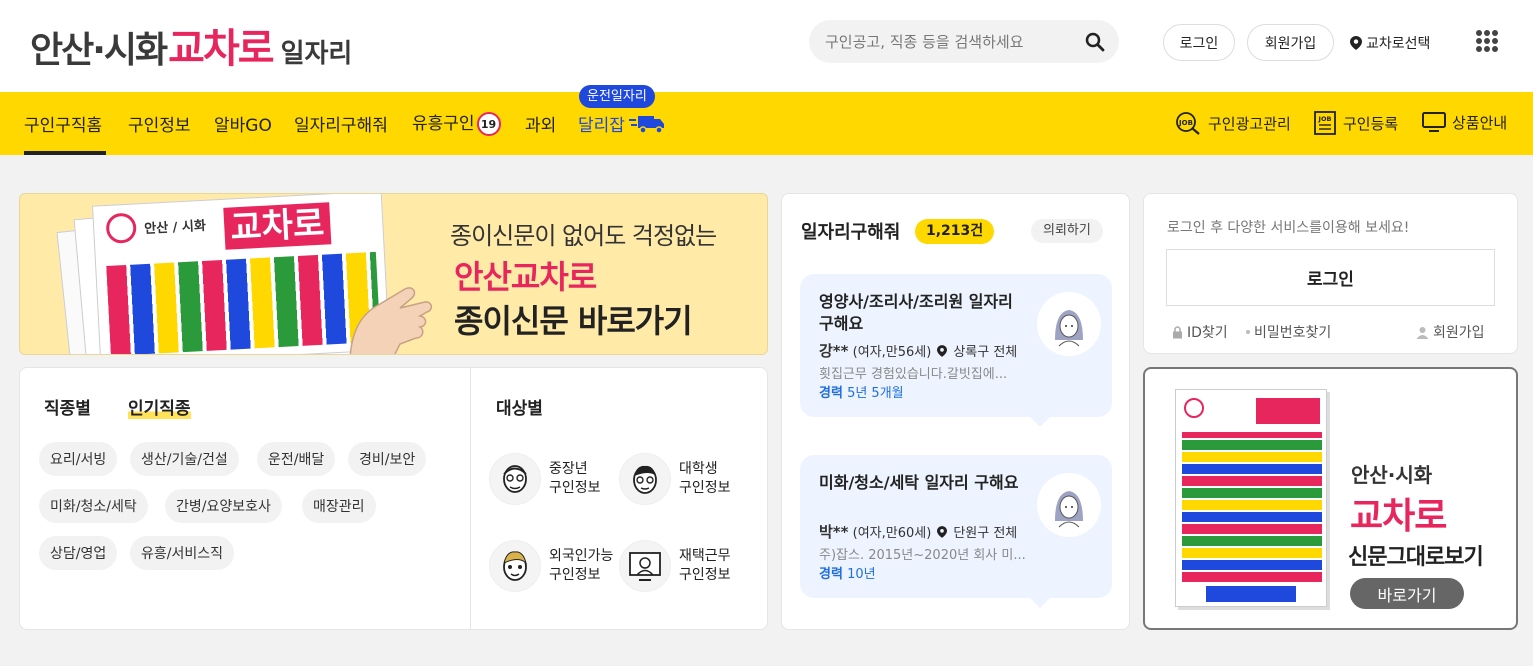 Image resolution: width=1533 pixels, height=666 pixels. What do you see at coordinates (184, 459) in the screenshot?
I see `chip-production-tech: 생산/기술/건설` at bounding box center [184, 459].